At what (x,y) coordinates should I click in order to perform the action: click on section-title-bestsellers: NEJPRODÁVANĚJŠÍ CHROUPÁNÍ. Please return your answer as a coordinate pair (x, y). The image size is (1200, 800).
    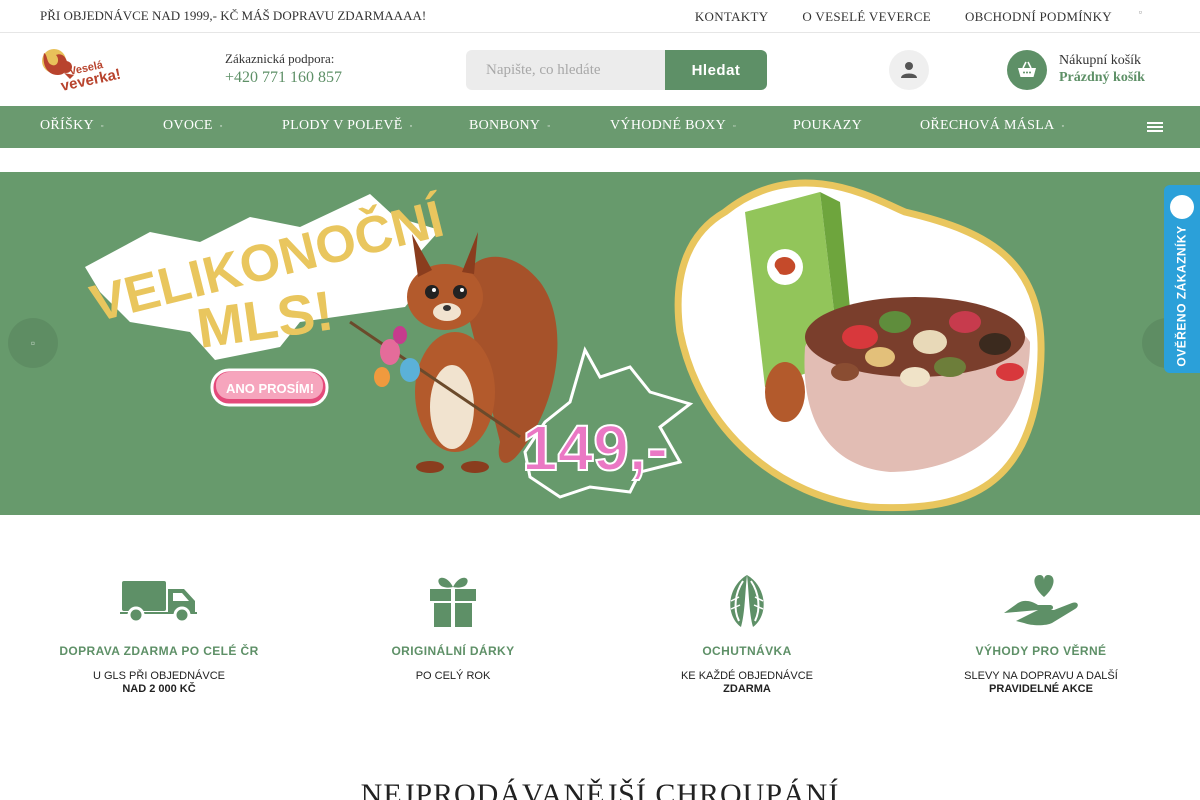
    Looking at the image, I should click on (600, 789).